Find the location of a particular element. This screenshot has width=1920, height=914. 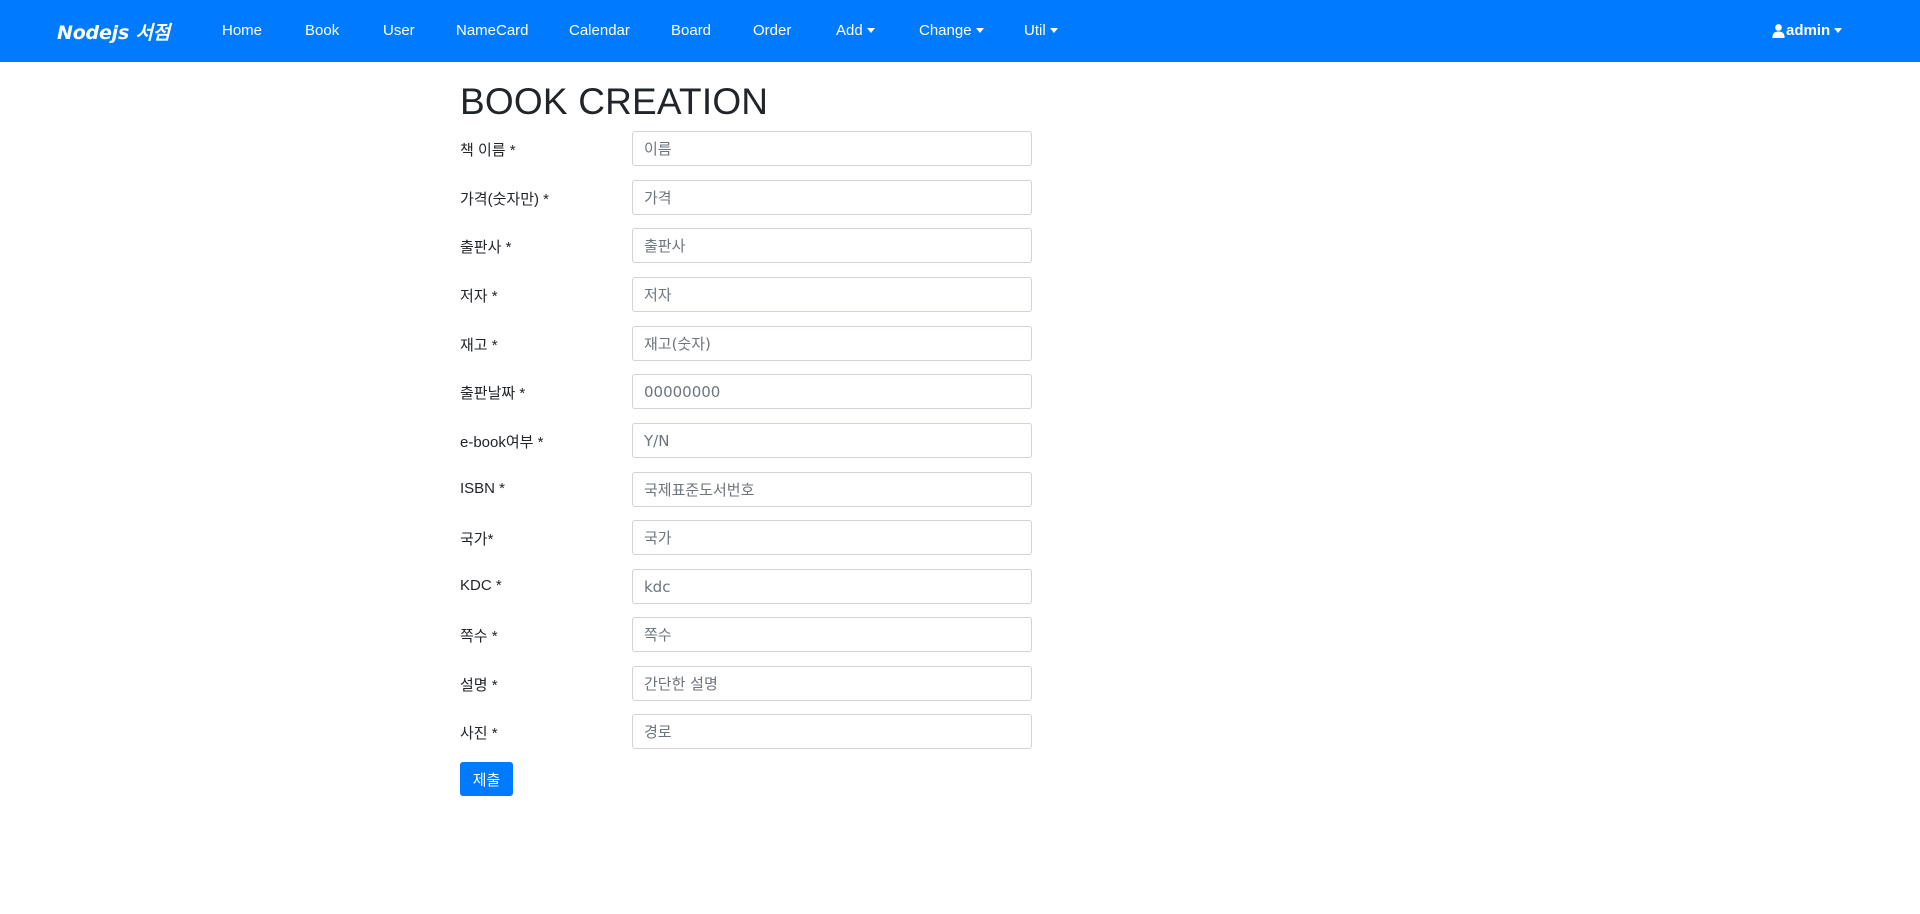

price-label: 가격(숫자만) * is located at coordinates (504, 199).